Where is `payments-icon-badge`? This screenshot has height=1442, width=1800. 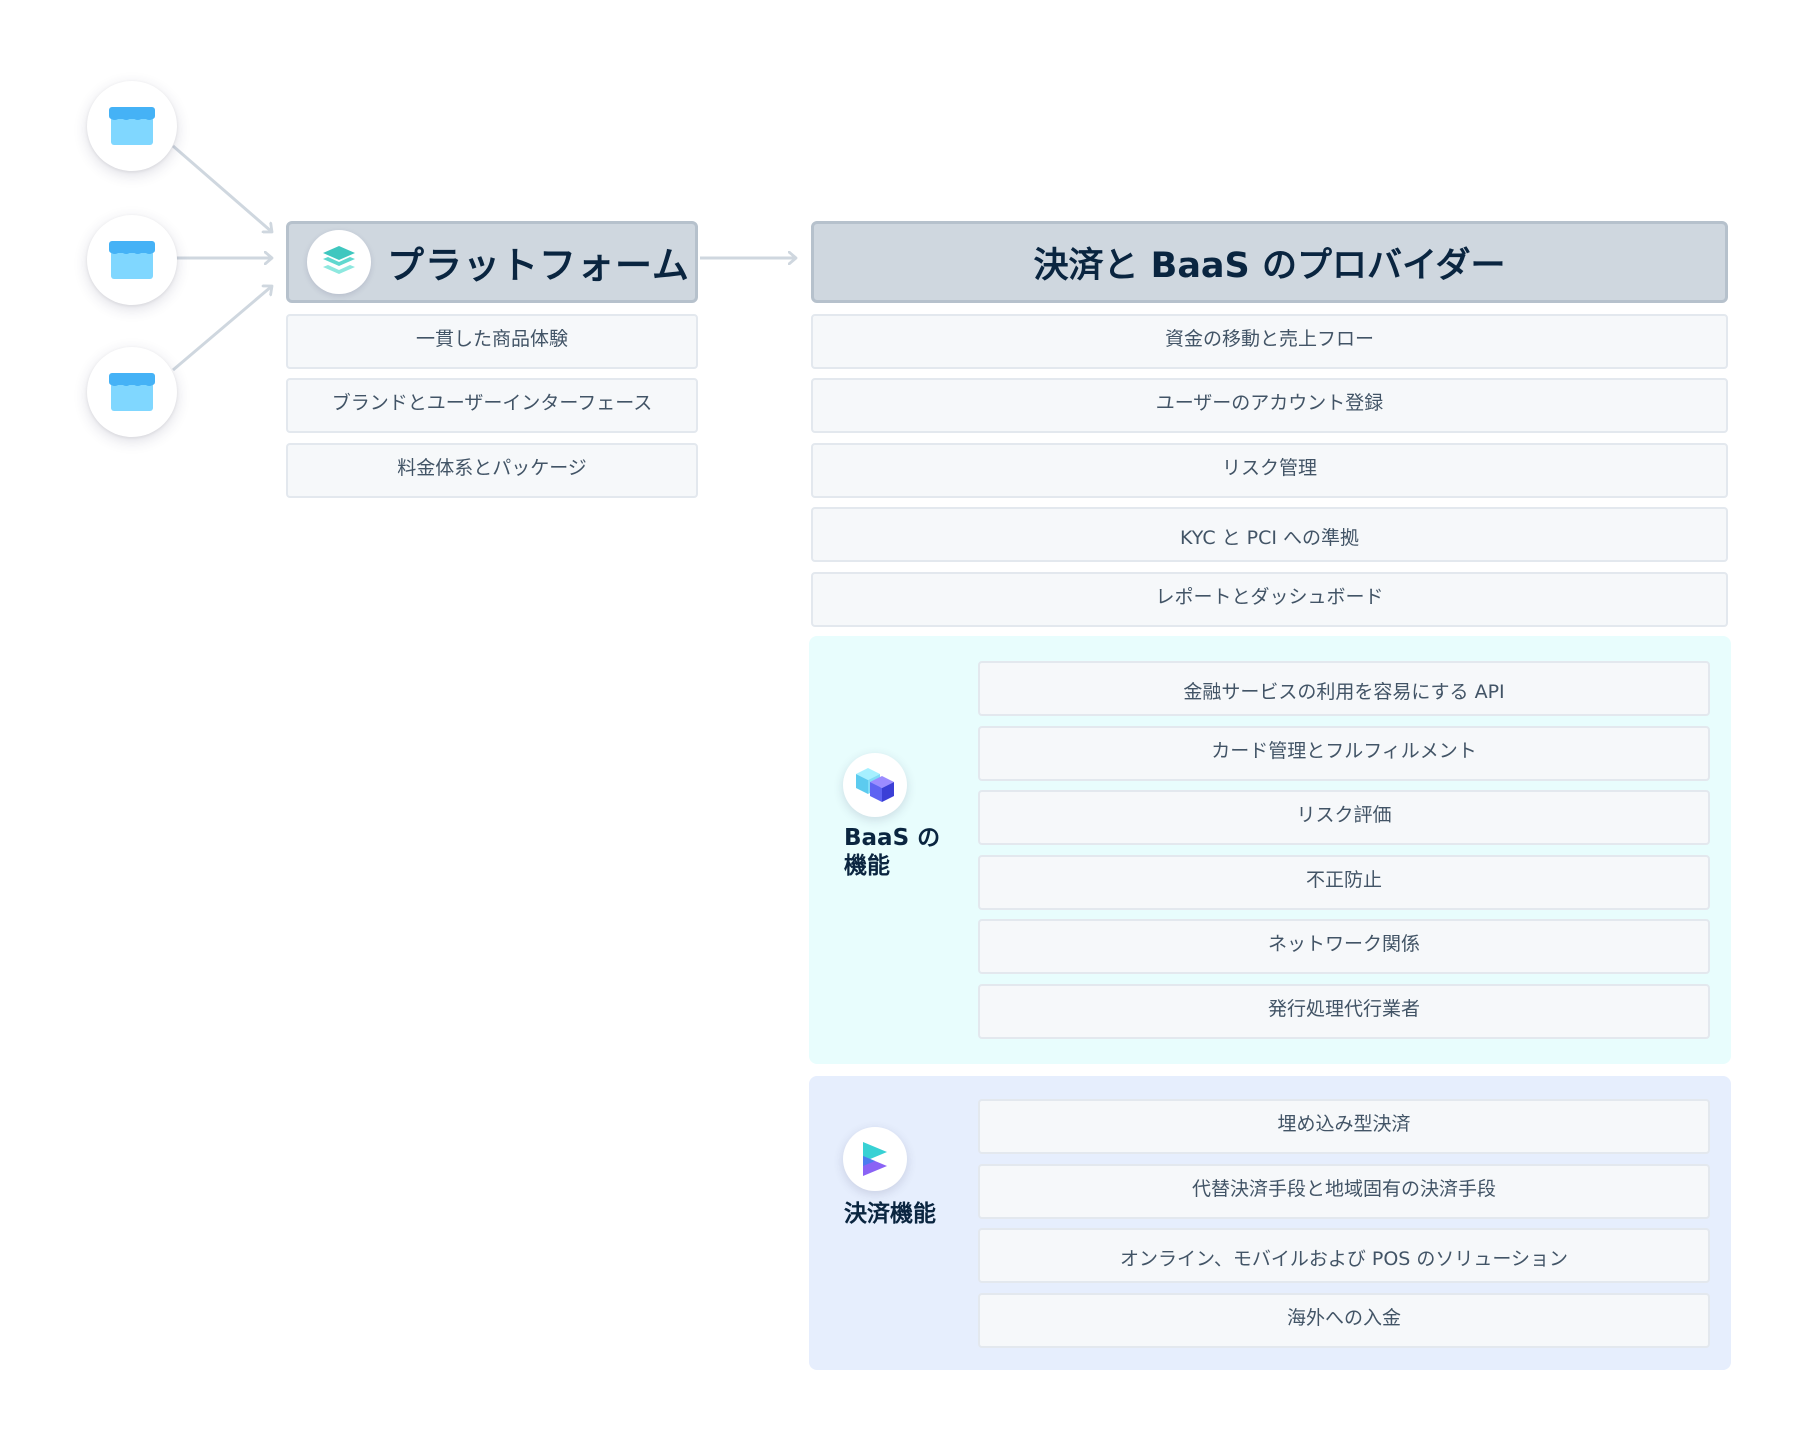 payments-icon-badge is located at coordinates (875, 1159).